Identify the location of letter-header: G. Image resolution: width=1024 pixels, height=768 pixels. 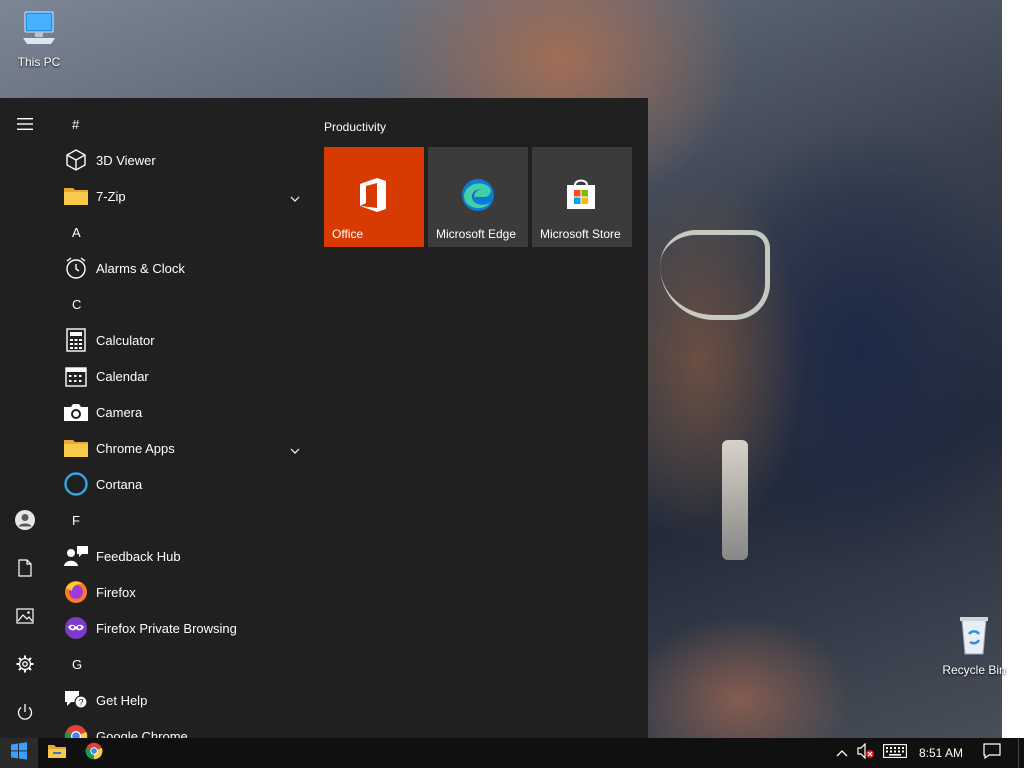
(181, 664).